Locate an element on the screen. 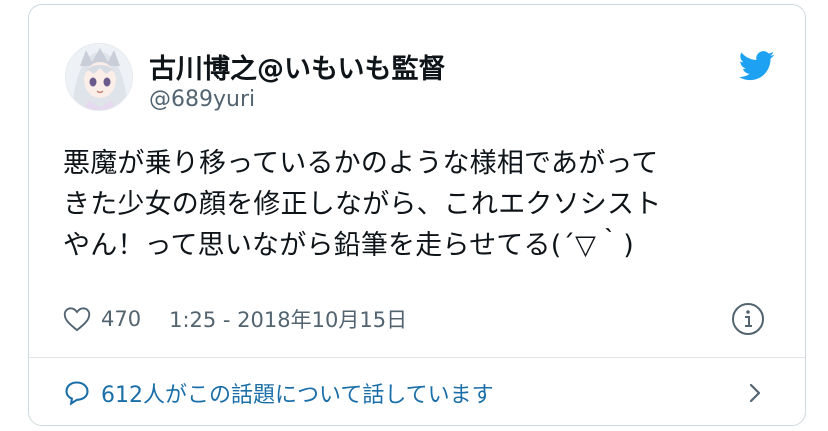 The width and height of the screenshot is (828, 431). heart-icon is located at coordinates (77, 319).